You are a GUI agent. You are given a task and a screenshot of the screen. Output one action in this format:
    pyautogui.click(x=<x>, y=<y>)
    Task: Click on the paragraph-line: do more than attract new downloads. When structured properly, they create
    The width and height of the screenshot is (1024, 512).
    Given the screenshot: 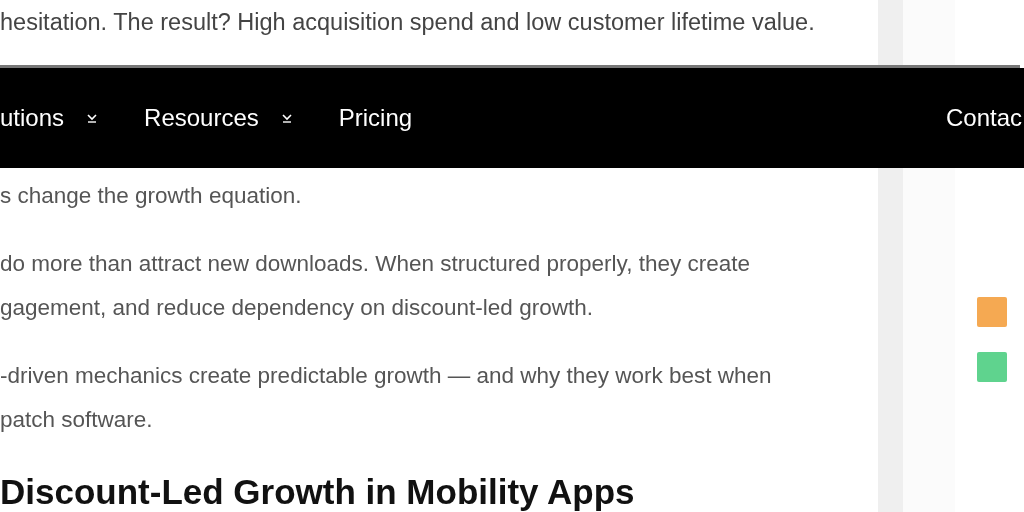 What is the action you would take?
    pyautogui.click(x=375, y=264)
    